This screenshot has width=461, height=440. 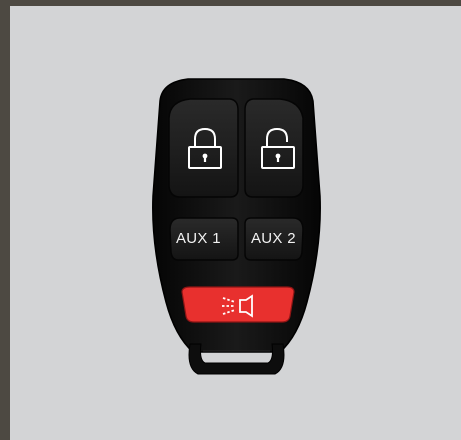 What do you see at coordinates (274, 148) in the screenshot?
I see `unlock-button` at bounding box center [274, 148].